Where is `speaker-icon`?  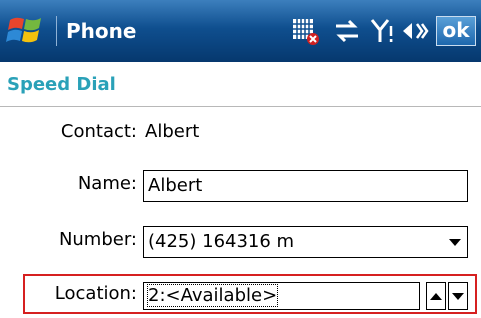
speaker-icon is located at coordinates (415, 31).